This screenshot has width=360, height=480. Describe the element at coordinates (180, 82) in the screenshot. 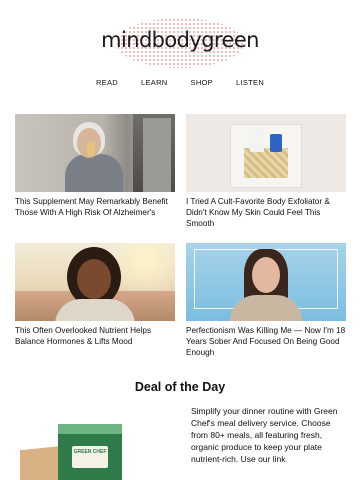

I see `main-nav: READ LEARN SHOP LISTEN` at that location.